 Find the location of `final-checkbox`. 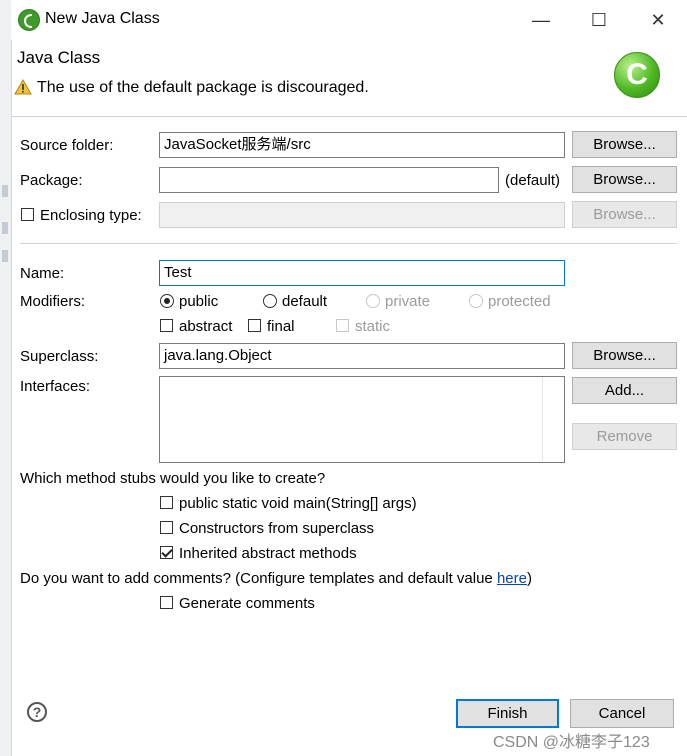

final-checkbox is located at coordinates (254, 325).